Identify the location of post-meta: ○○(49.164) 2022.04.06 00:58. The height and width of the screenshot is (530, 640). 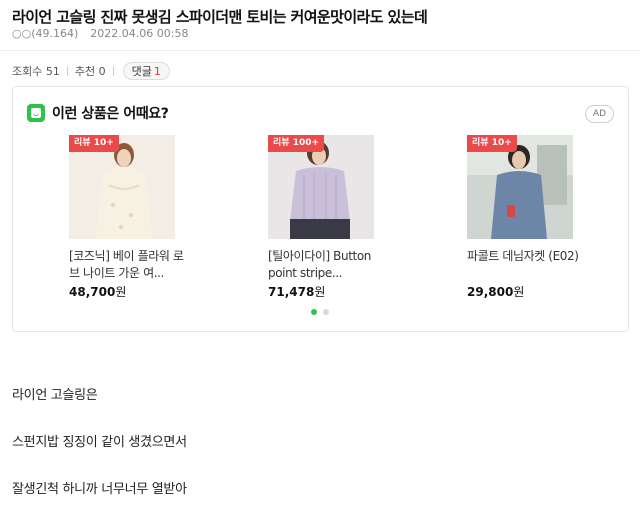
(100, 33).